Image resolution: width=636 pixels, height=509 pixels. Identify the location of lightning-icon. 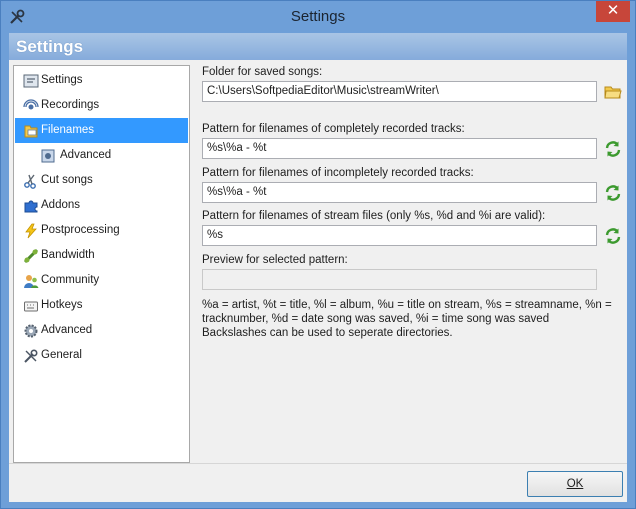
(31, 231).